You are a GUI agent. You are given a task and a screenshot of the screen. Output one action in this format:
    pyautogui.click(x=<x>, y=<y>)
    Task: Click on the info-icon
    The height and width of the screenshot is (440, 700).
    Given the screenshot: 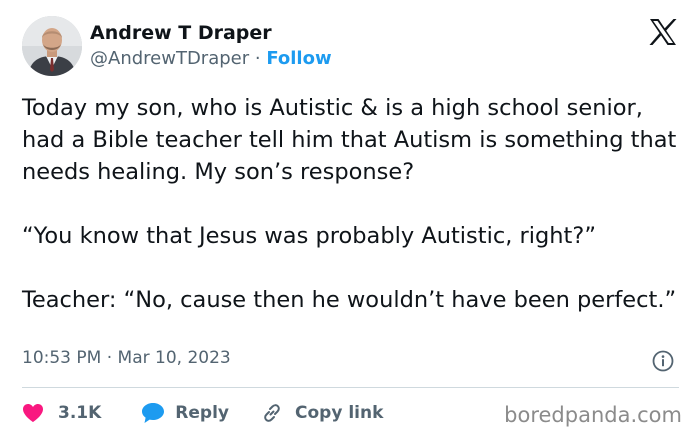 What is the action you would take?
    pyautogui.click(x=663, y=361)
    